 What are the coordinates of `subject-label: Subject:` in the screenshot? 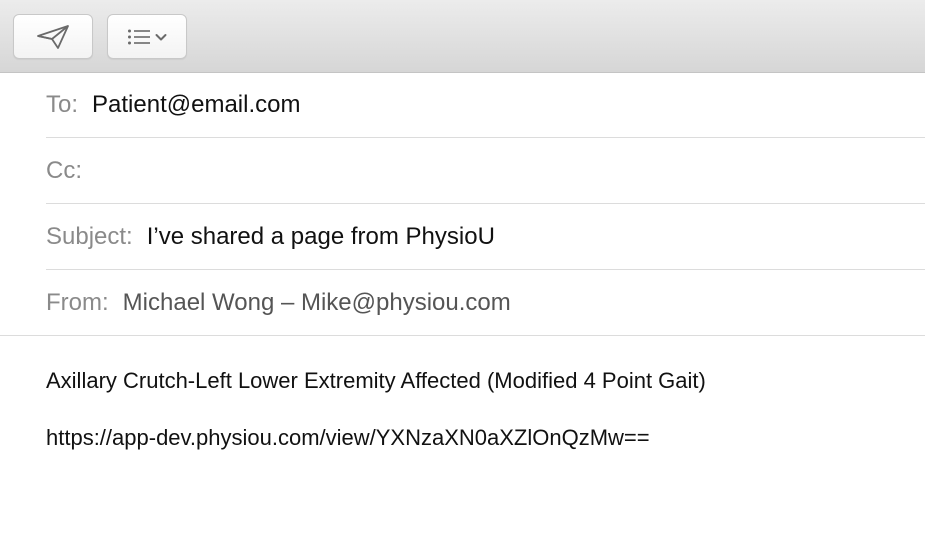 It's located at (89, 236).